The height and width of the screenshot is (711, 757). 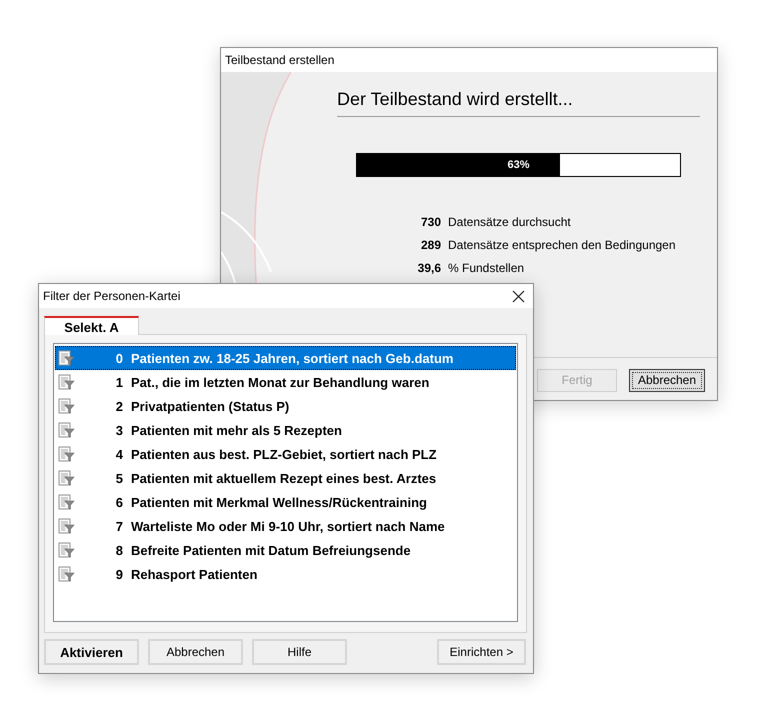 I want to click on setup-button: Einrichten >, so click(x=481, y=652).